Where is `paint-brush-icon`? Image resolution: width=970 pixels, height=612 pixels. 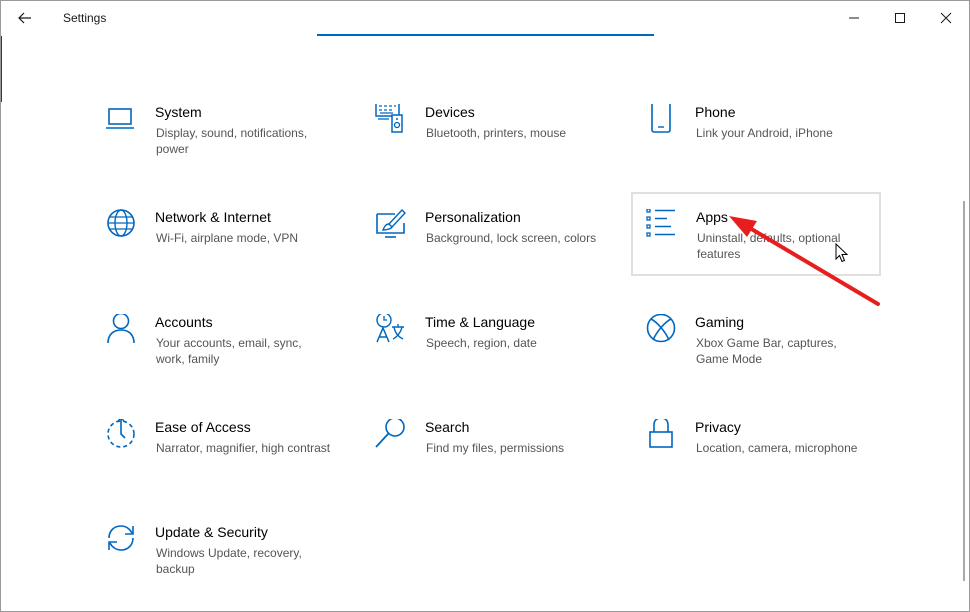
paint-brush-icon is located at coordinates (391, 223).